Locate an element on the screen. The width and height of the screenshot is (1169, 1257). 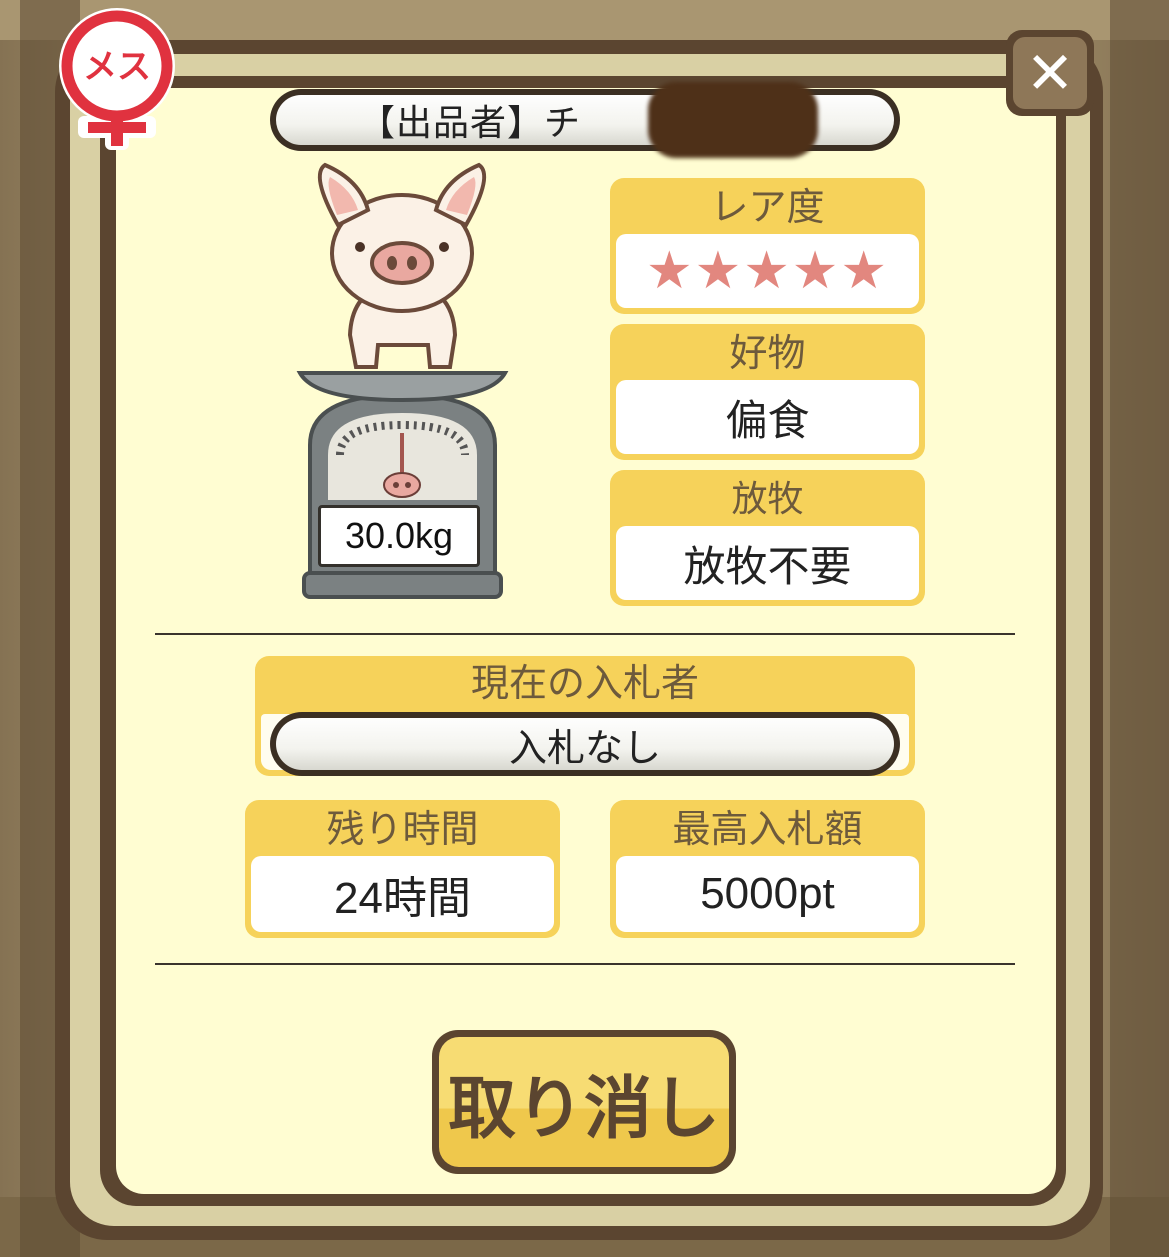
max-bid-value: 5000pt is located at coordinates (767, 894).